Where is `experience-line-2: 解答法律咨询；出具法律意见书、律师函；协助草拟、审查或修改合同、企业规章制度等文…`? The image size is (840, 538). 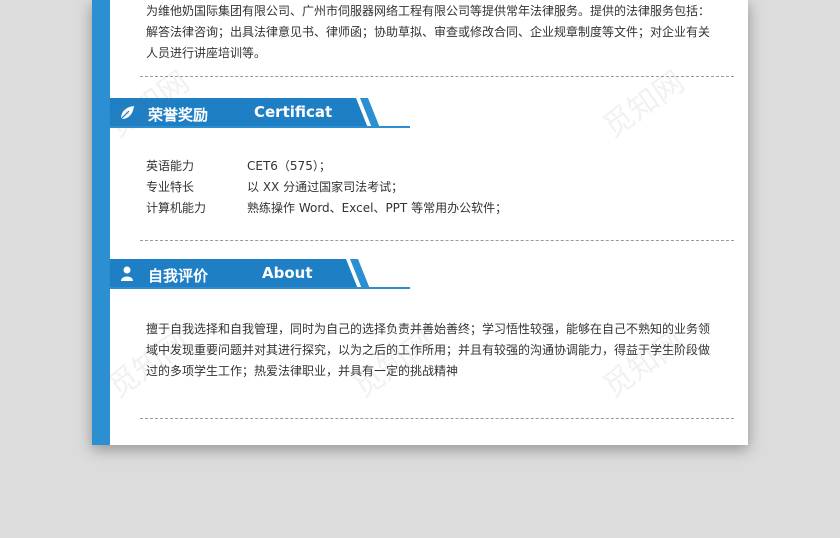 experience-line-2: 解答法律咨询；出具法律意见书、律师函；协助草拟、审查或修改合同、企业规章制度等文… is located at coordinates (428, 32).